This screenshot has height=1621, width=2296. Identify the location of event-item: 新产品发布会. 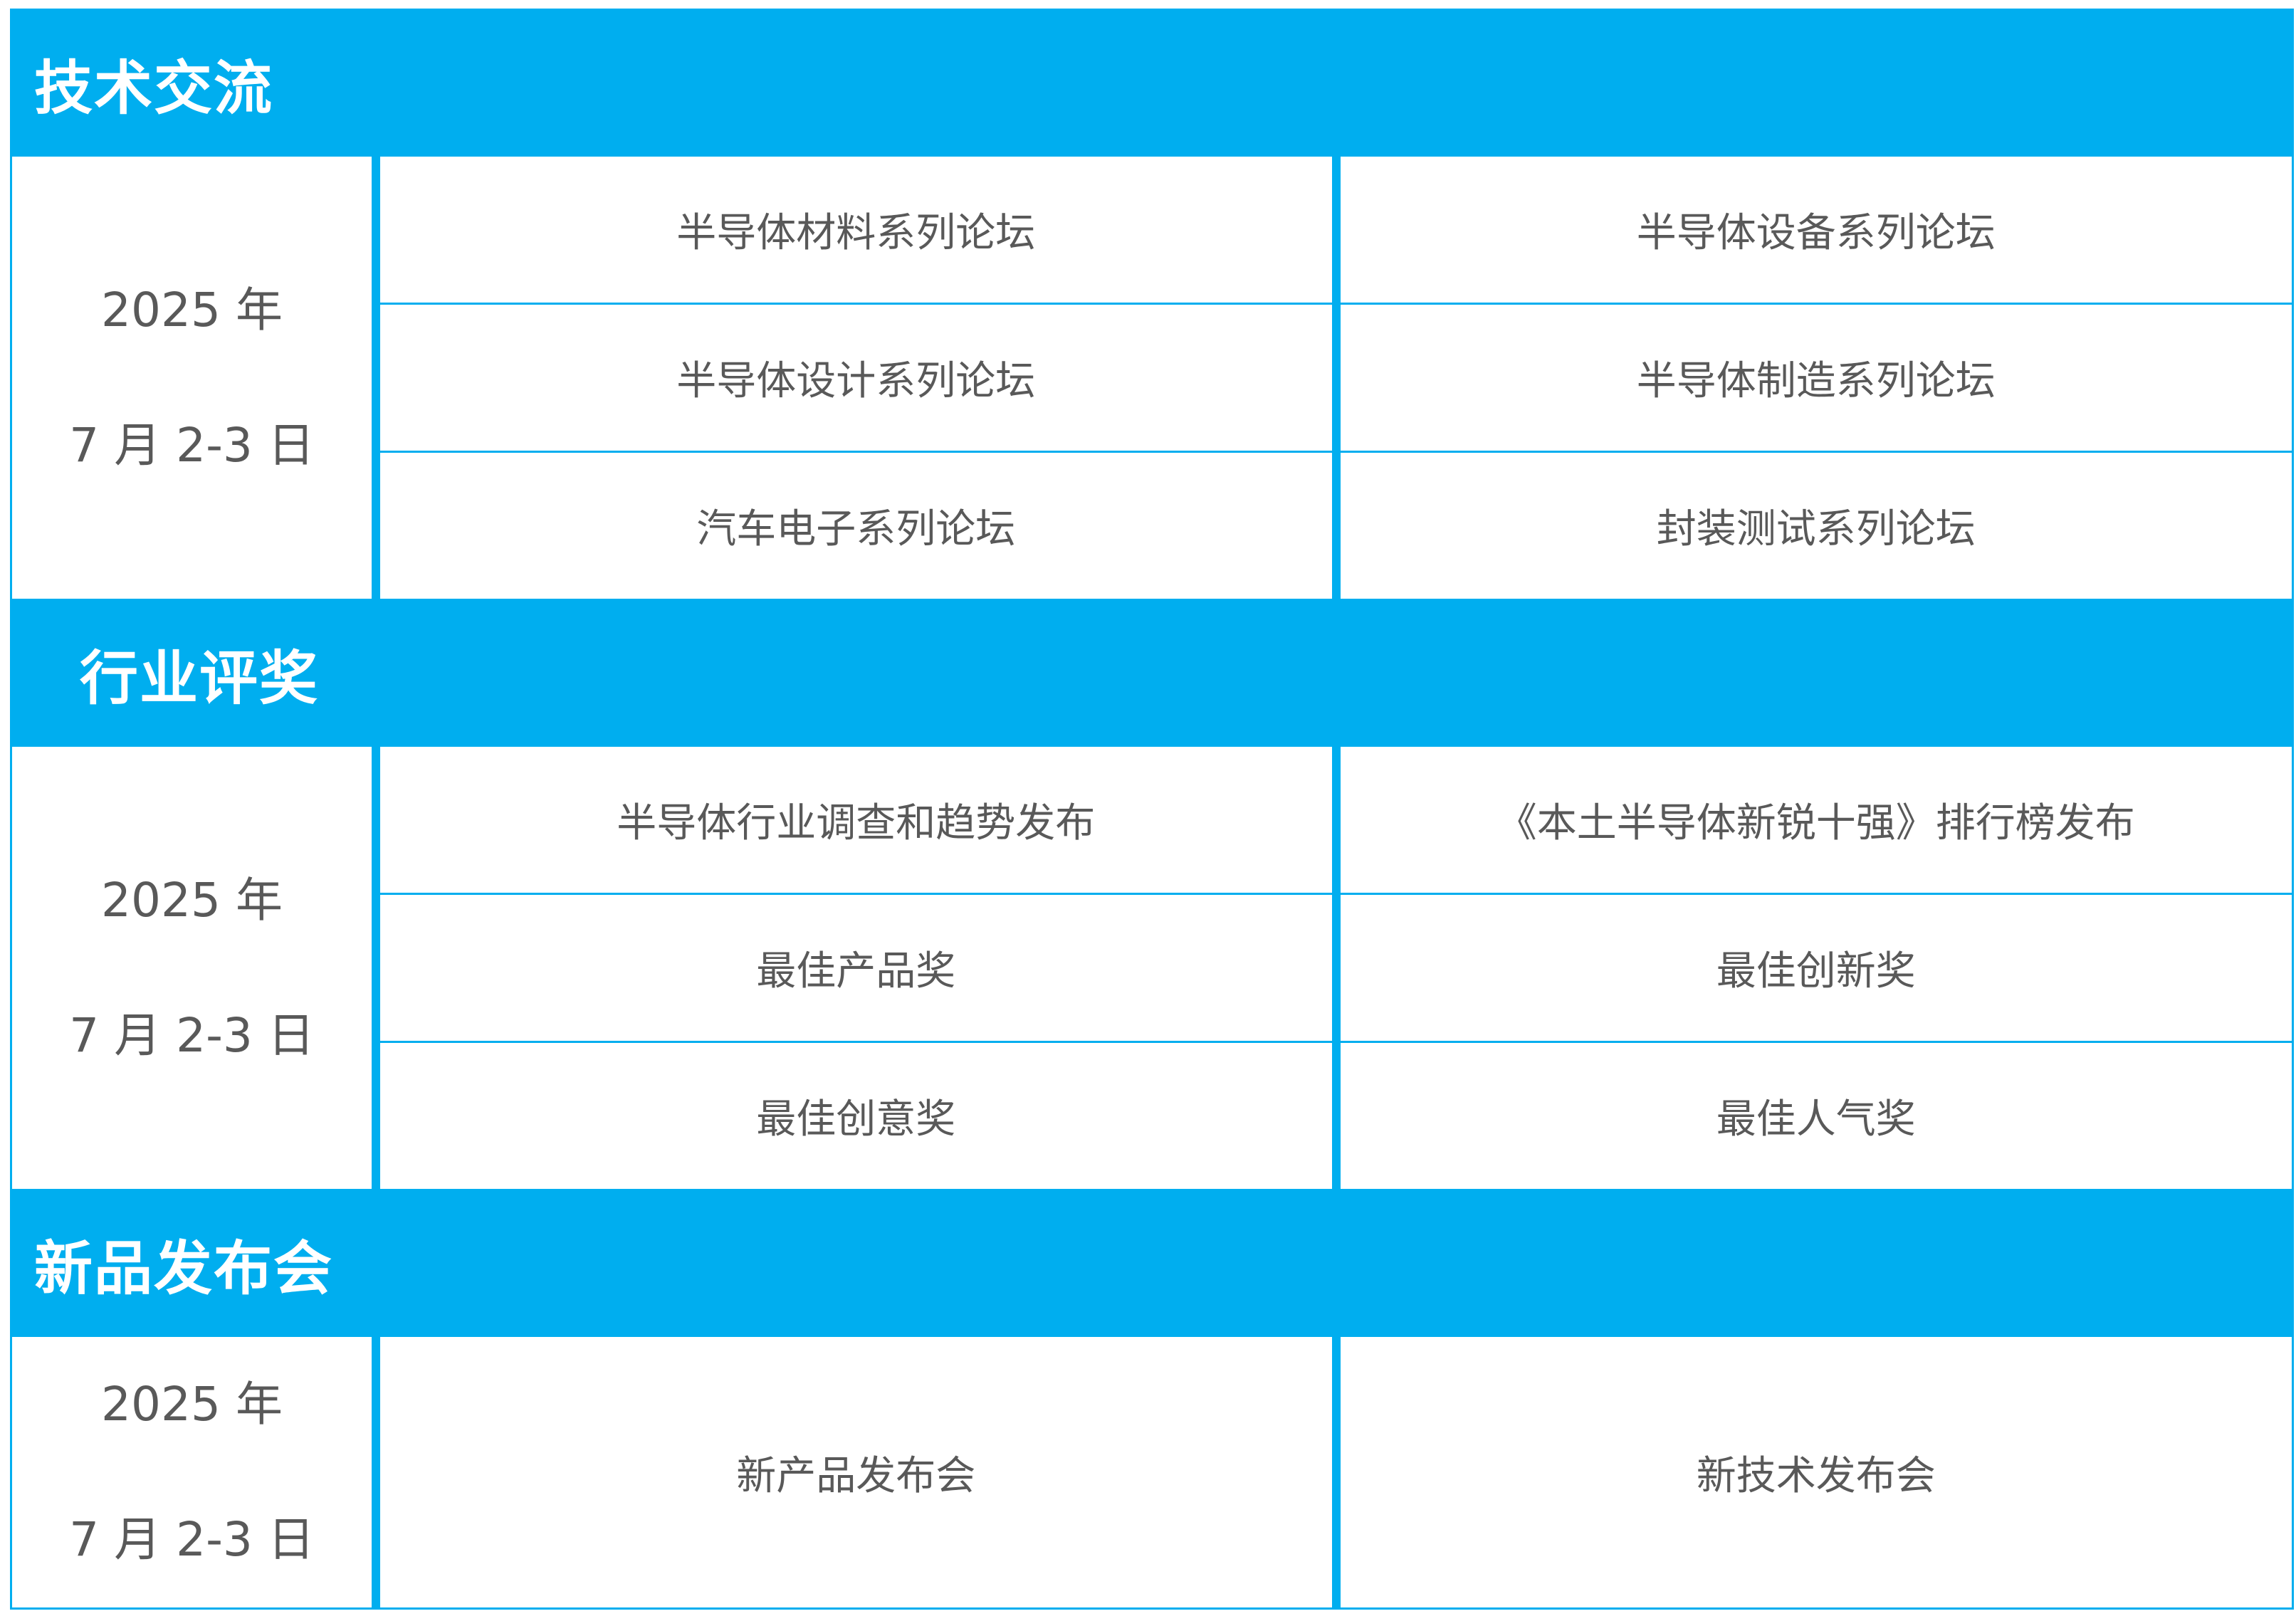
(856, 1475).